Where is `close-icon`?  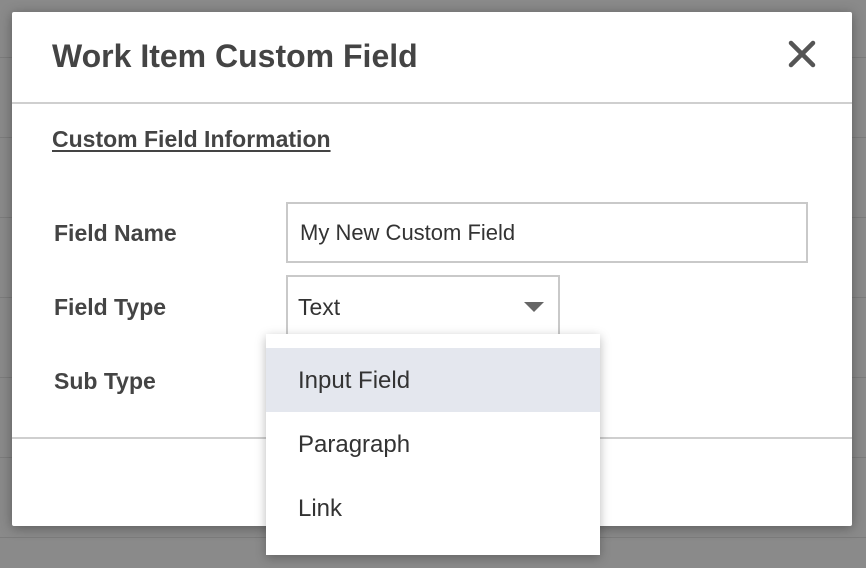
close-icon is located at coordinates (802, 54).